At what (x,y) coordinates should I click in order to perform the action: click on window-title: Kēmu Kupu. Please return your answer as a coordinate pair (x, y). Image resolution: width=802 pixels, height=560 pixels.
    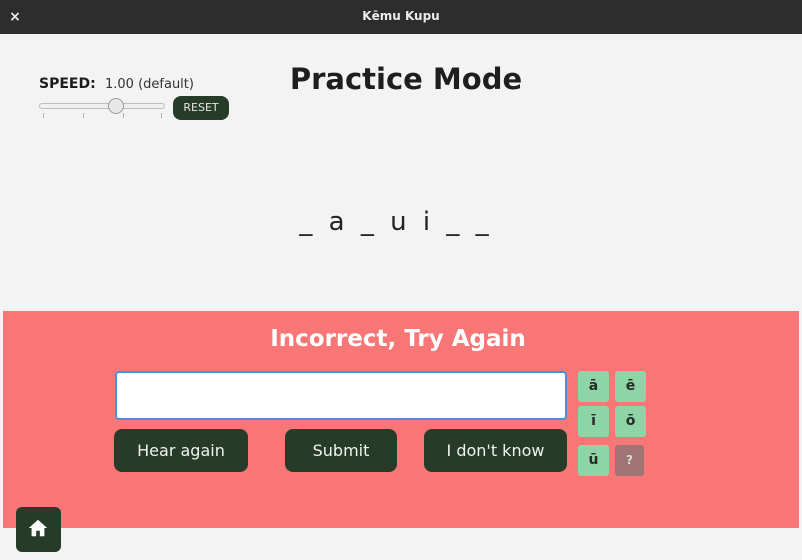
    Looking at the image, I should click on (401, 16).